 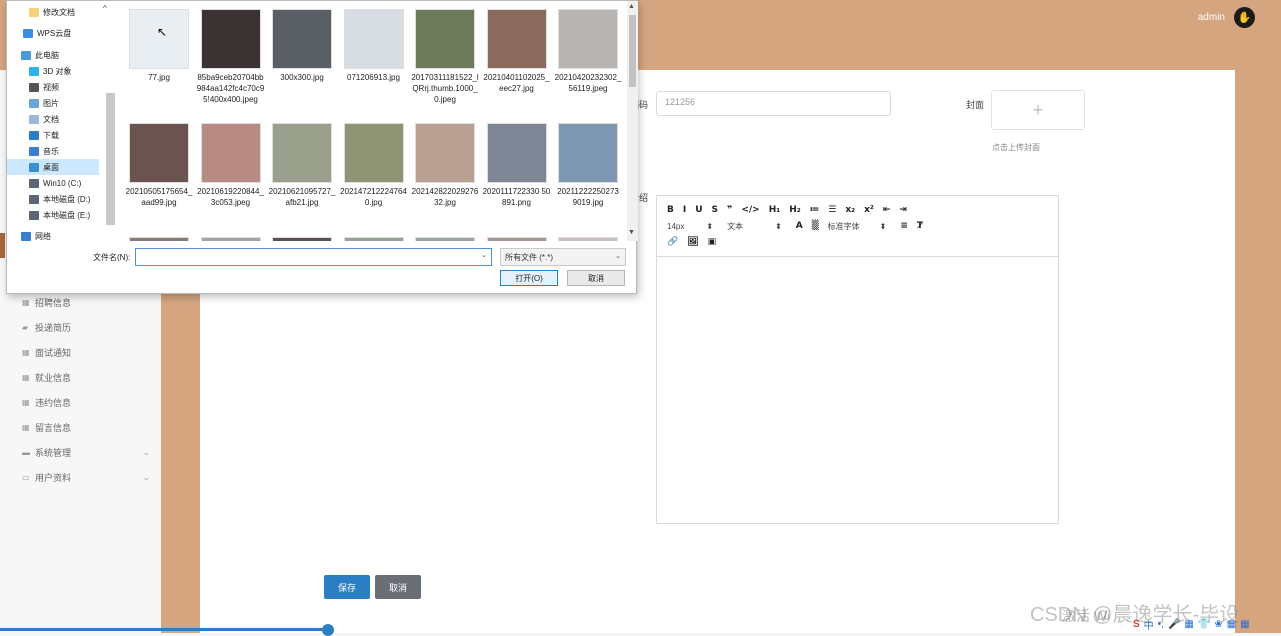 I want to click on toolbar-button: x₂, so click(x=850, y=210).